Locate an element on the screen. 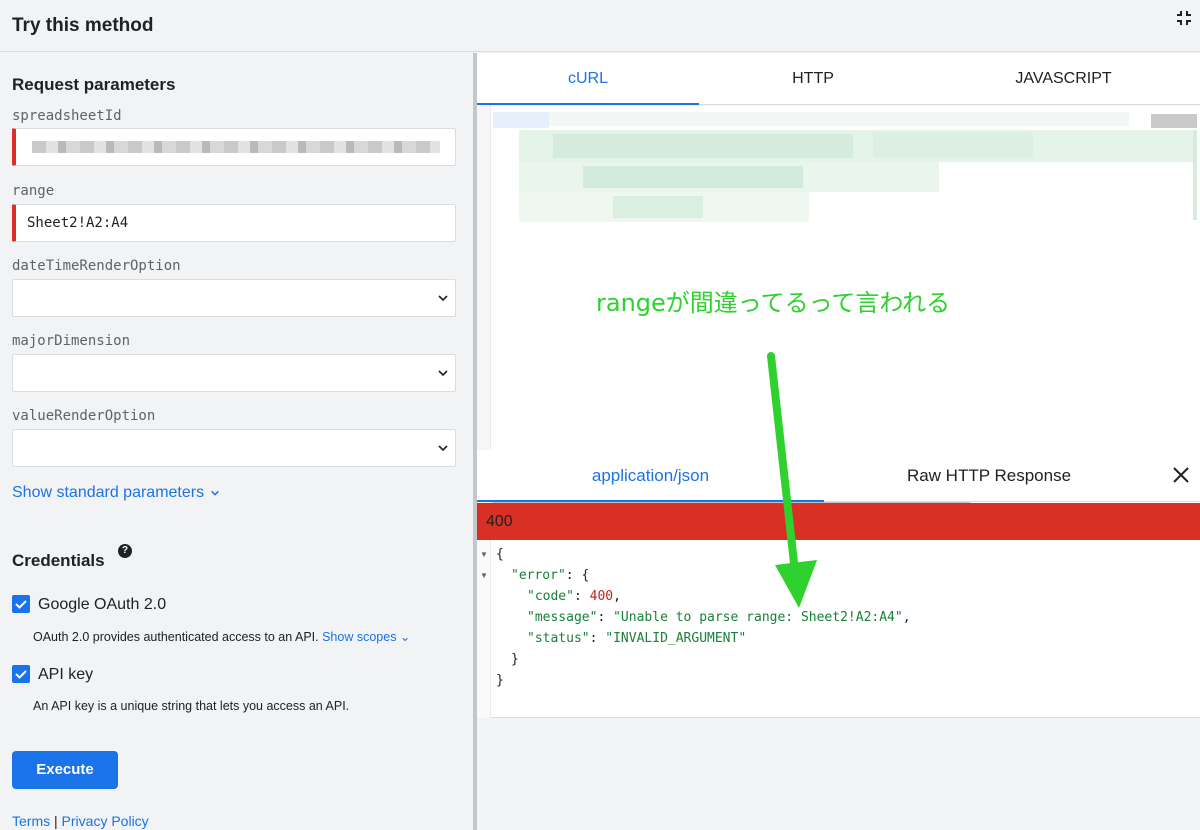 This screenshot has height=830, width=1200. json-gutter is located at coordinates (484, 629).